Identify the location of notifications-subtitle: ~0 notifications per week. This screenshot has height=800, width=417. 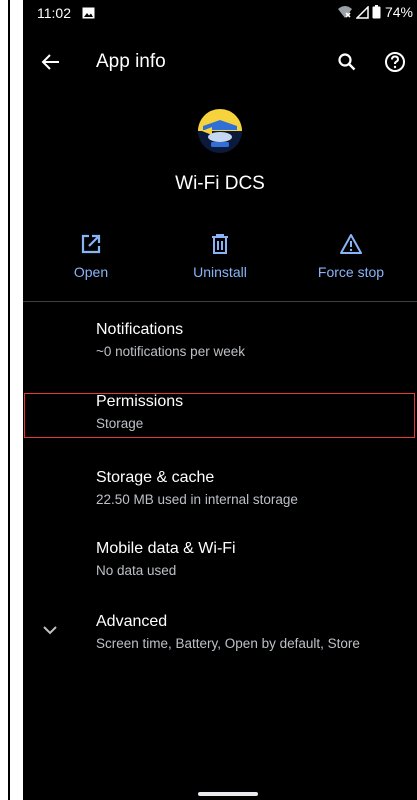
(170, 351).